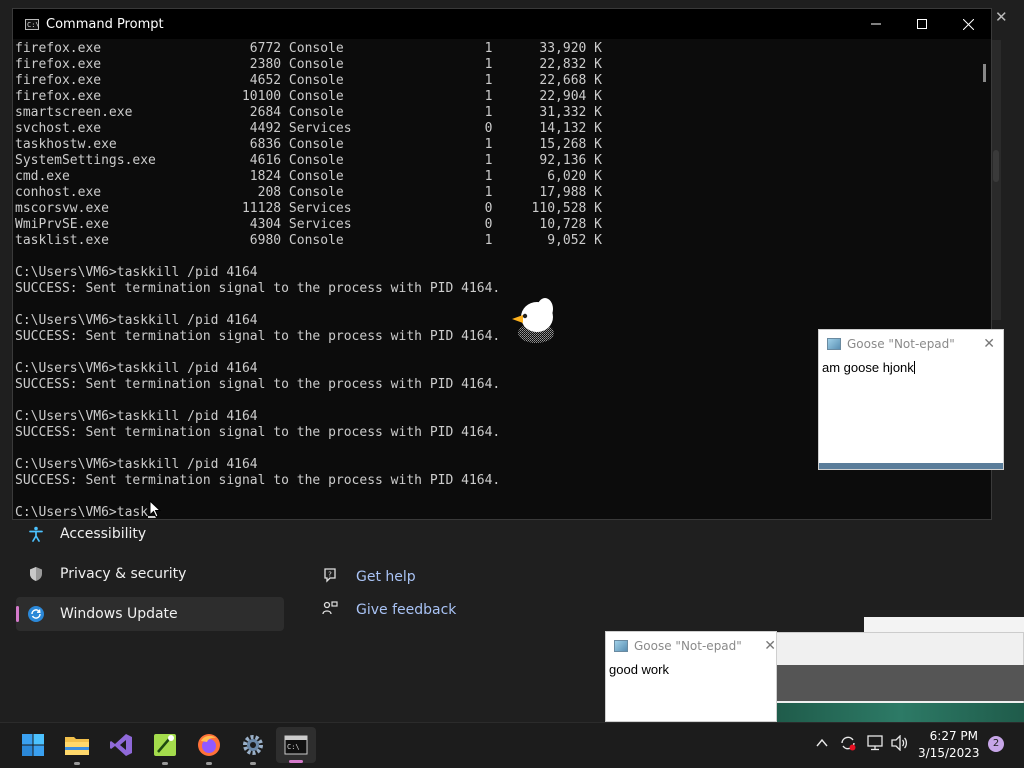  I want to click on process-row: mscorsvw.exe 11128 Services 0 110,528 K, so click(308, 208).